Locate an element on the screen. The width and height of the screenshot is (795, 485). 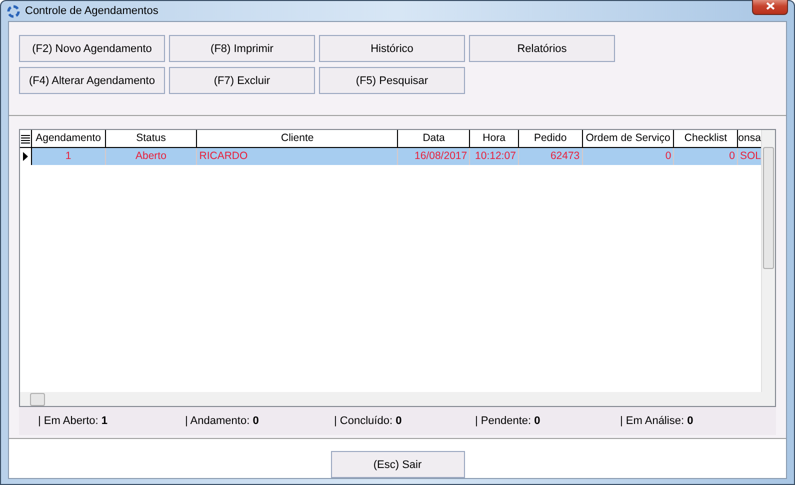
toolbar-button: (F4) Alterar Agendamento is located at coordinates (92, 80).